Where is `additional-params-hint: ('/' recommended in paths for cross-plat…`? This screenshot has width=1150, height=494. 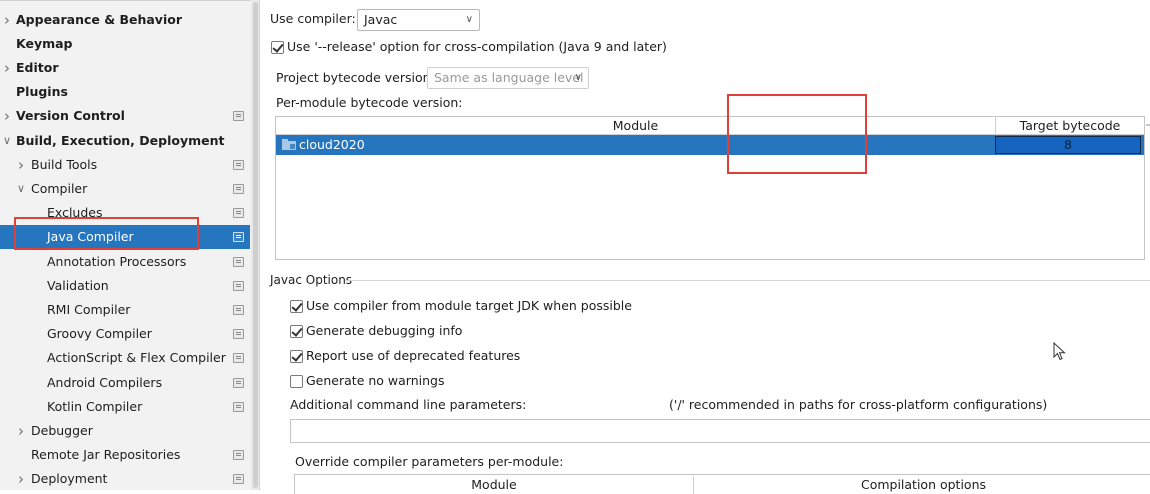
additional-params-hint: ('/' recommended in paths for cross-plat… is located at coordinates (858, 404).